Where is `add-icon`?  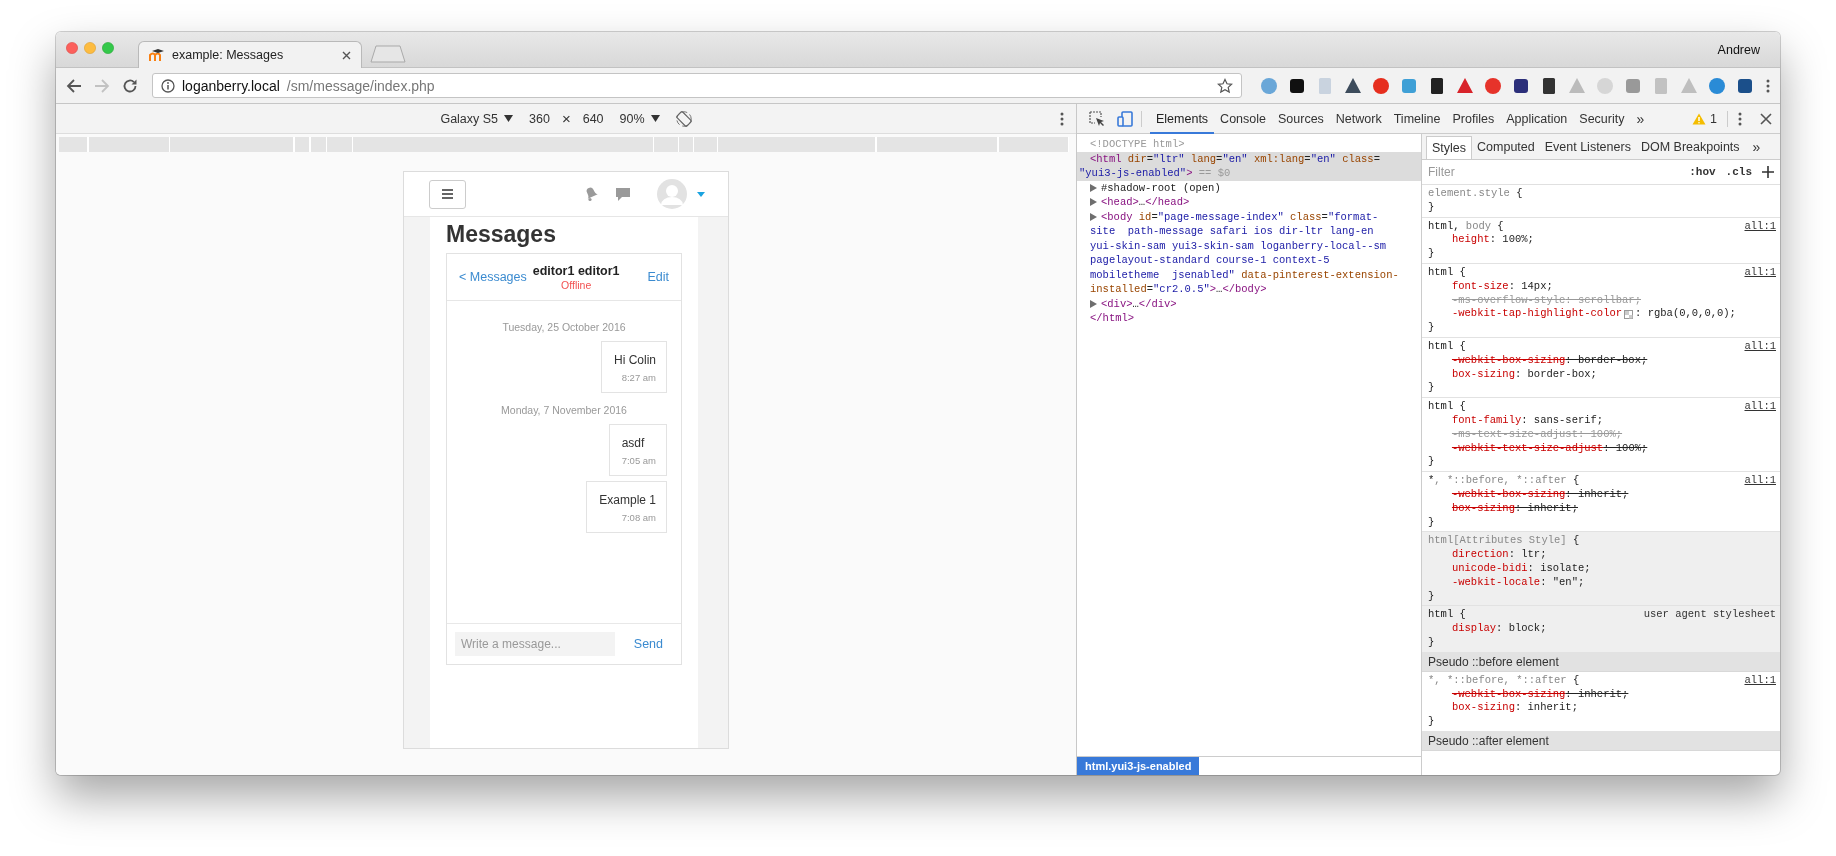
add-icon is located at coordinates (1768, 172).